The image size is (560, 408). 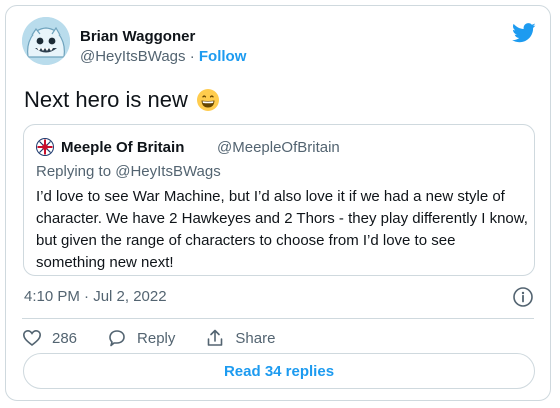 What do you see at coordinates (137, 36) in the screenshot?
I see `author-name: Brian Waggoner` at bounding box center [137, 36].